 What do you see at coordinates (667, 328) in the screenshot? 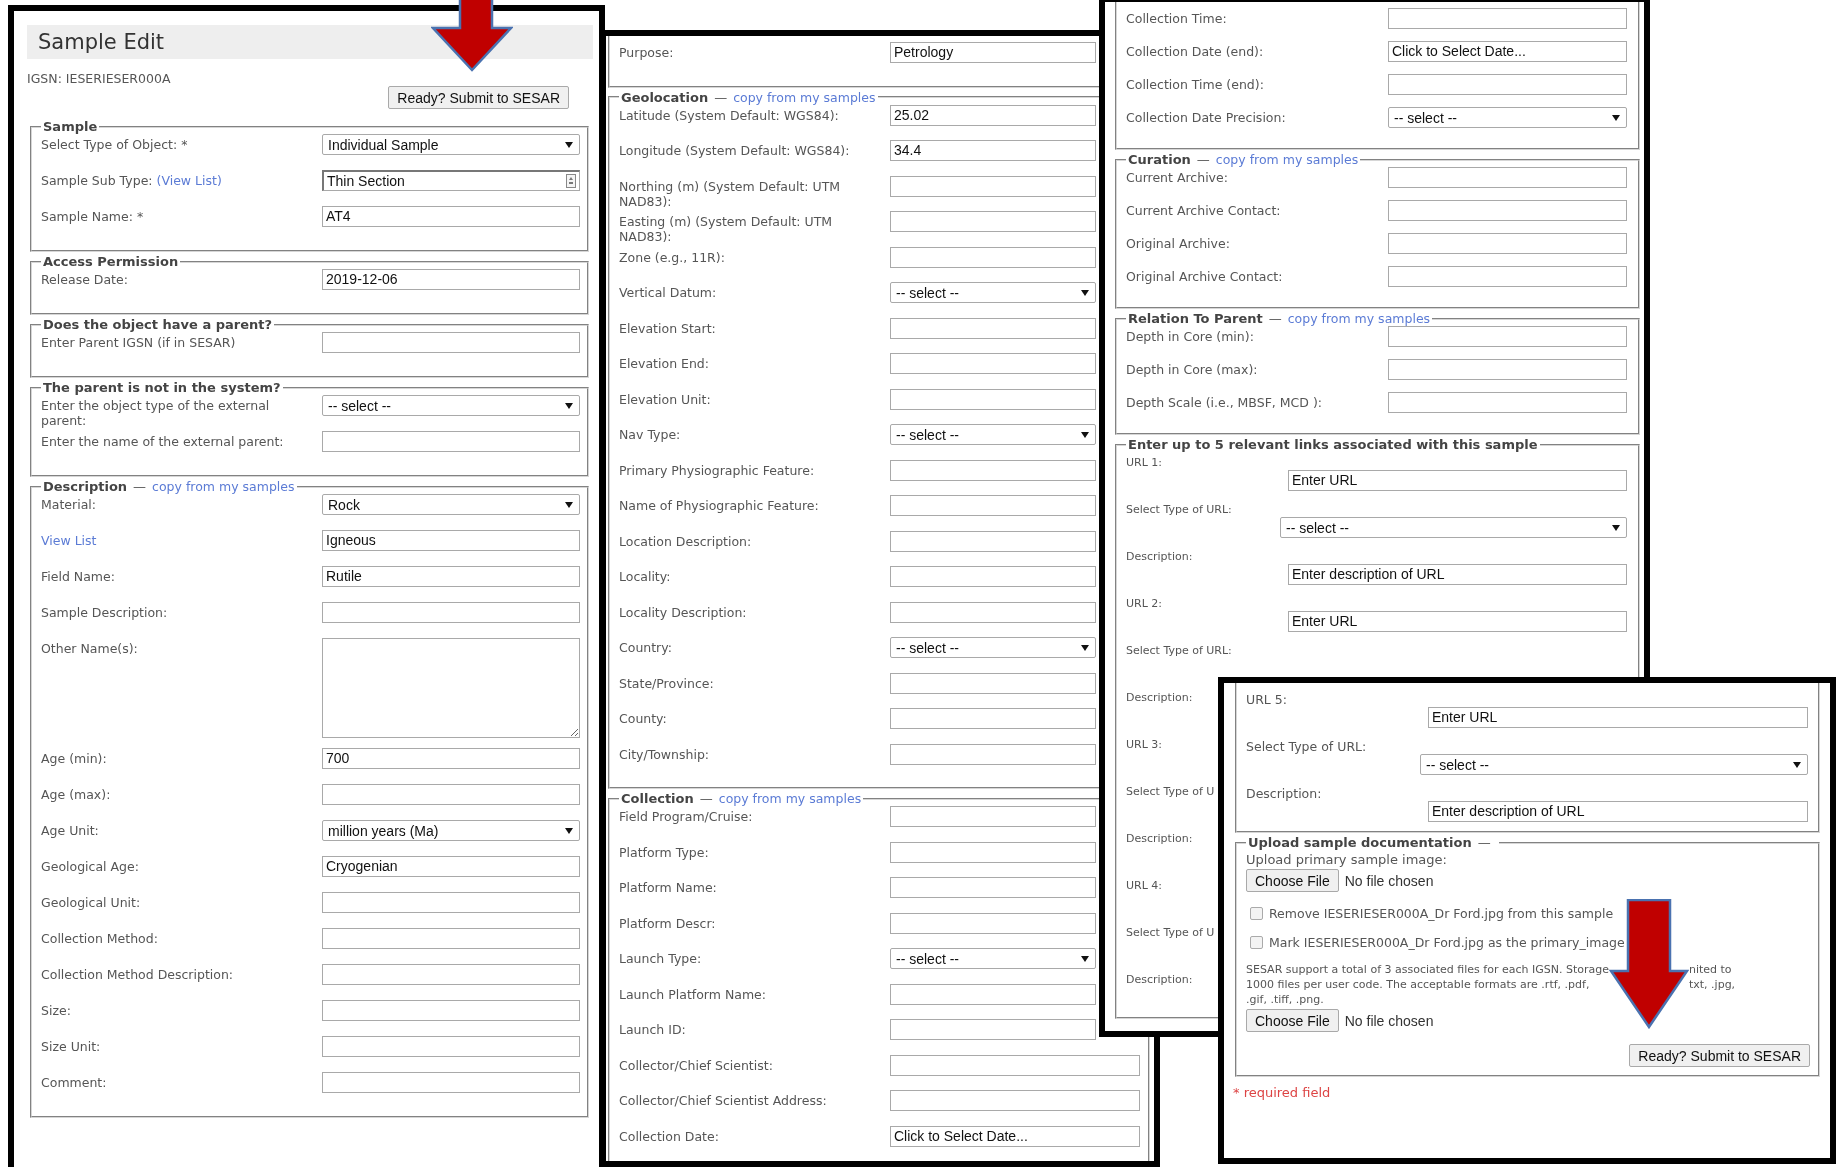
I see `field-label: Elevation Start:` at bounding box center [667, 328].